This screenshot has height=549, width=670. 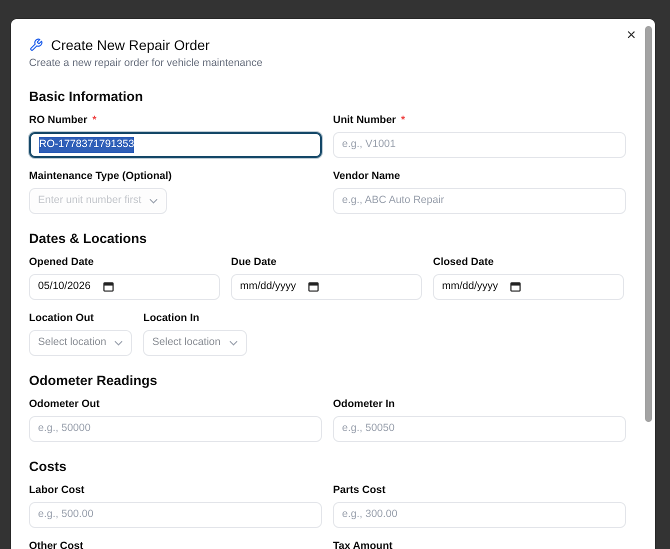 What do you see at coordinates (631, 36) in the screenshot?
I see `close-button: ×` at bounding box center [631, 36].